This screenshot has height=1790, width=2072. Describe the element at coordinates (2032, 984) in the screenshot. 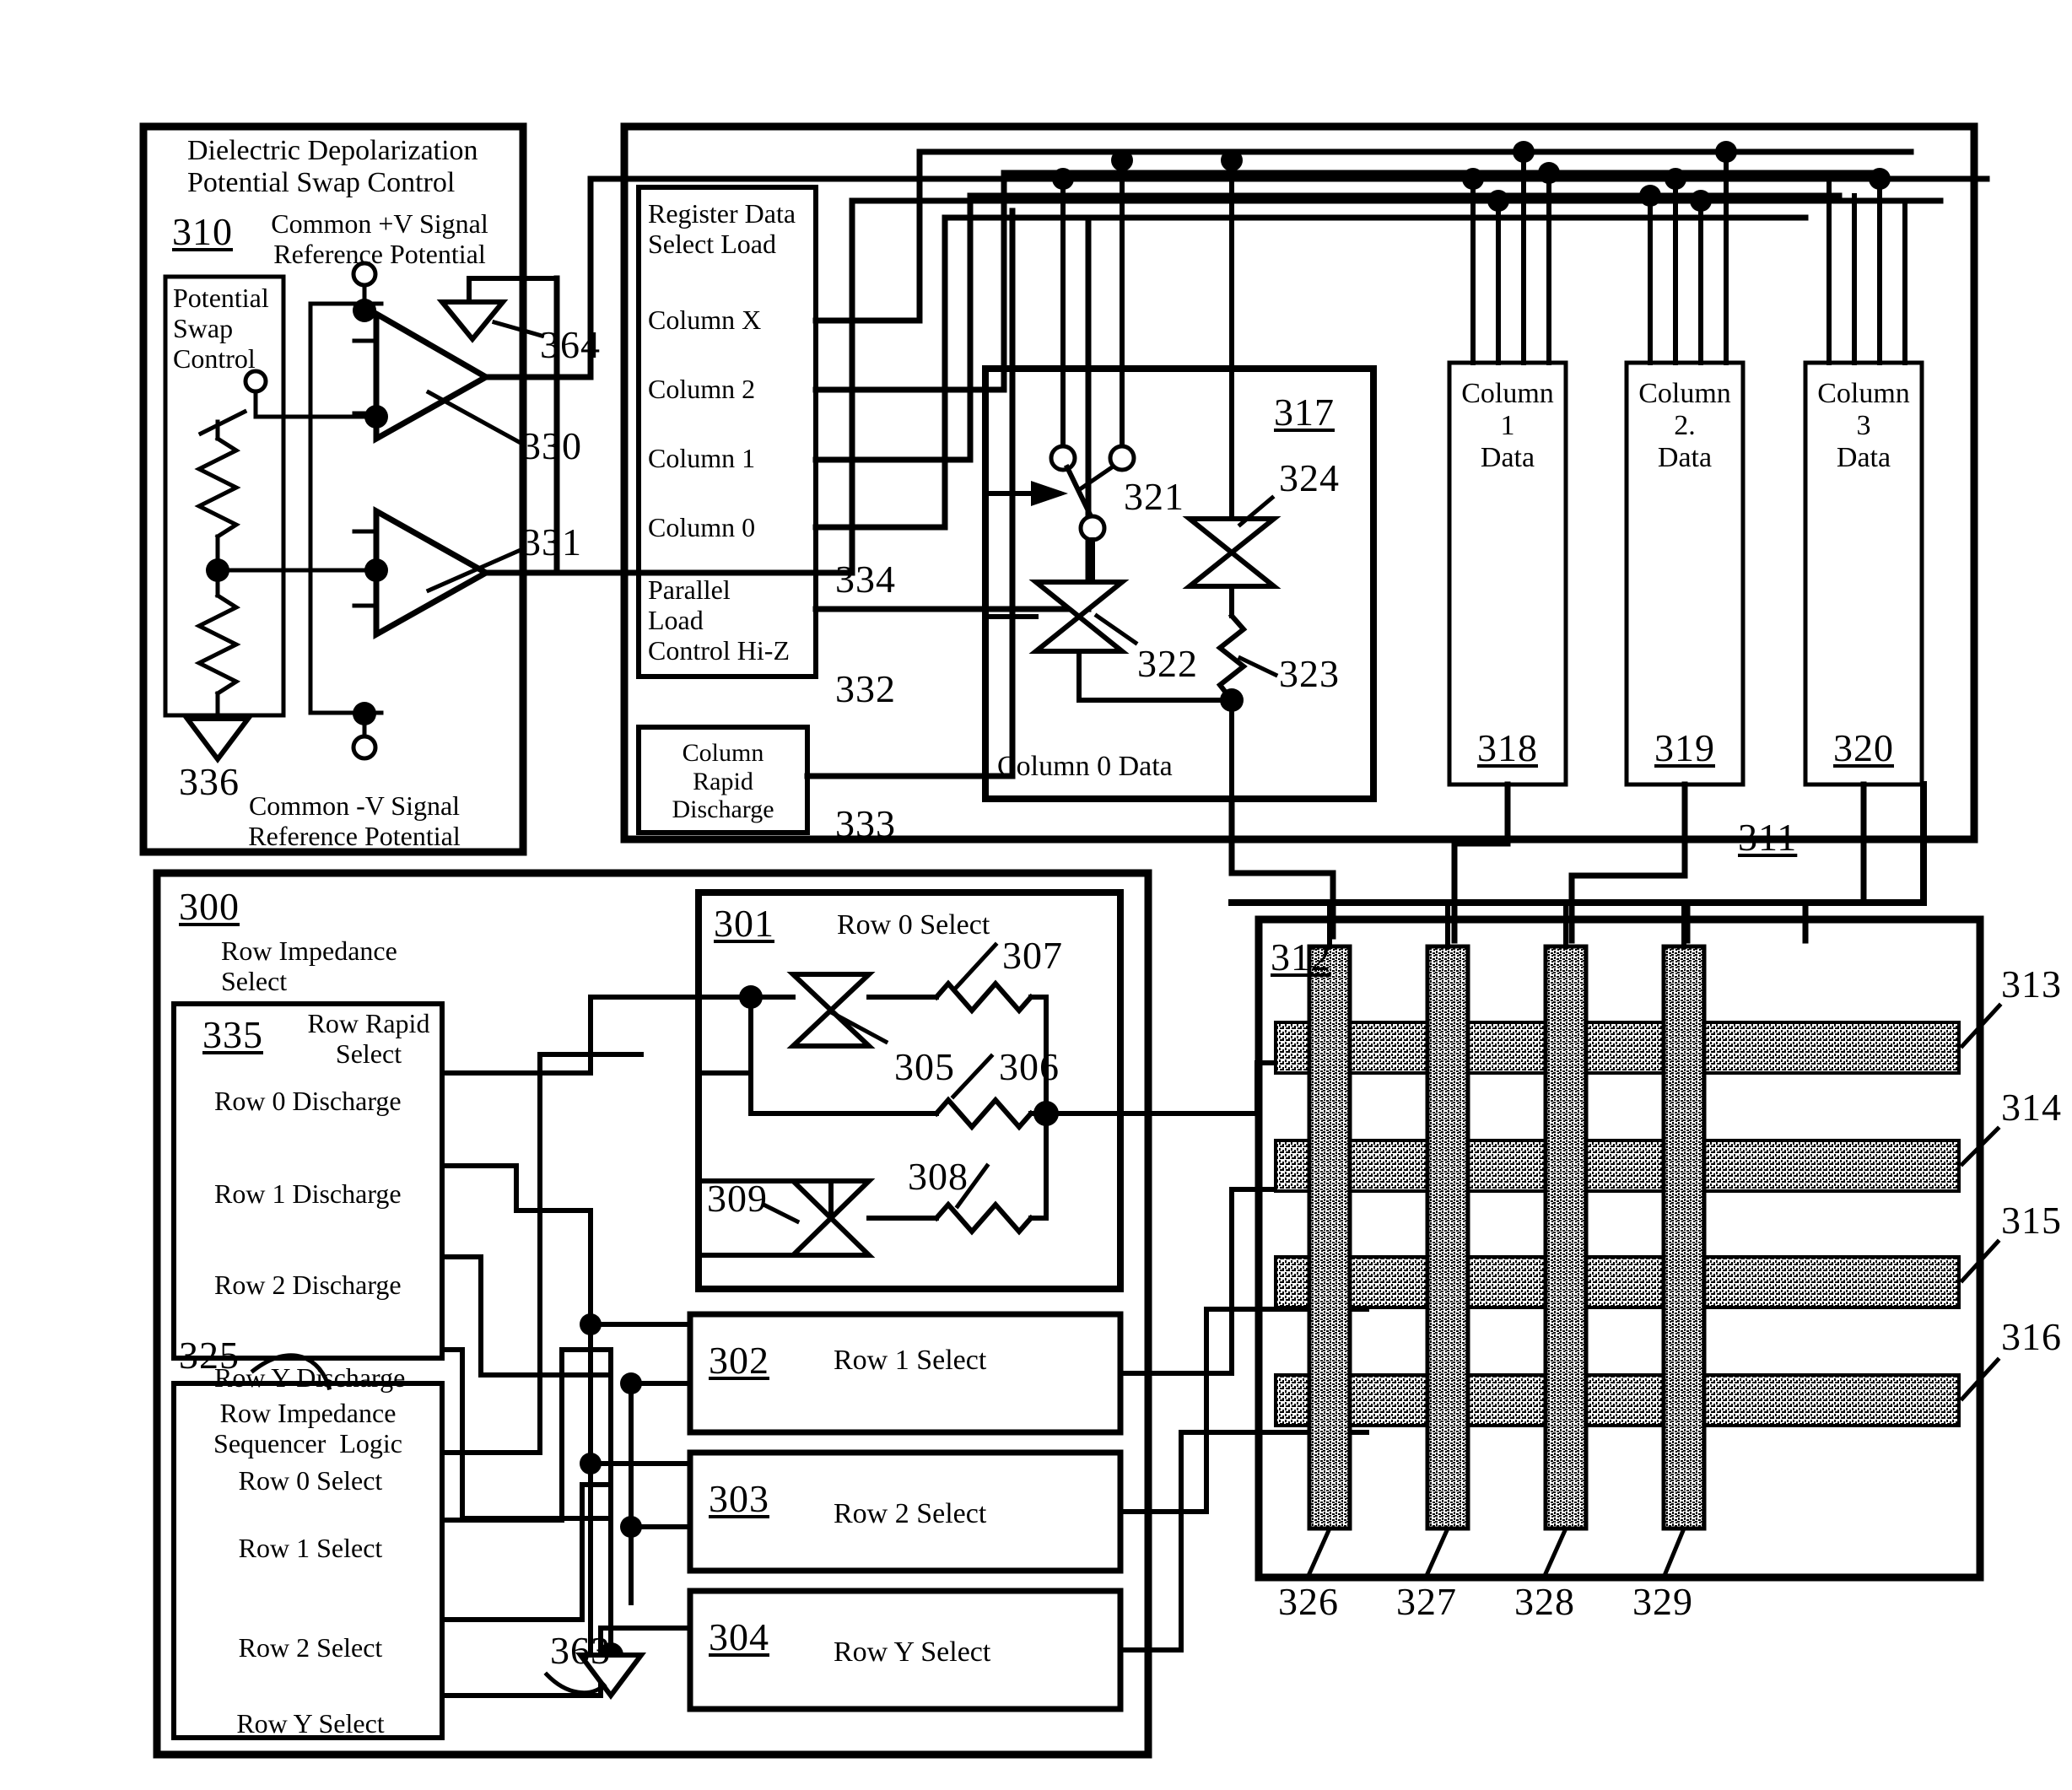

I see `ref-313: 313` at that location.